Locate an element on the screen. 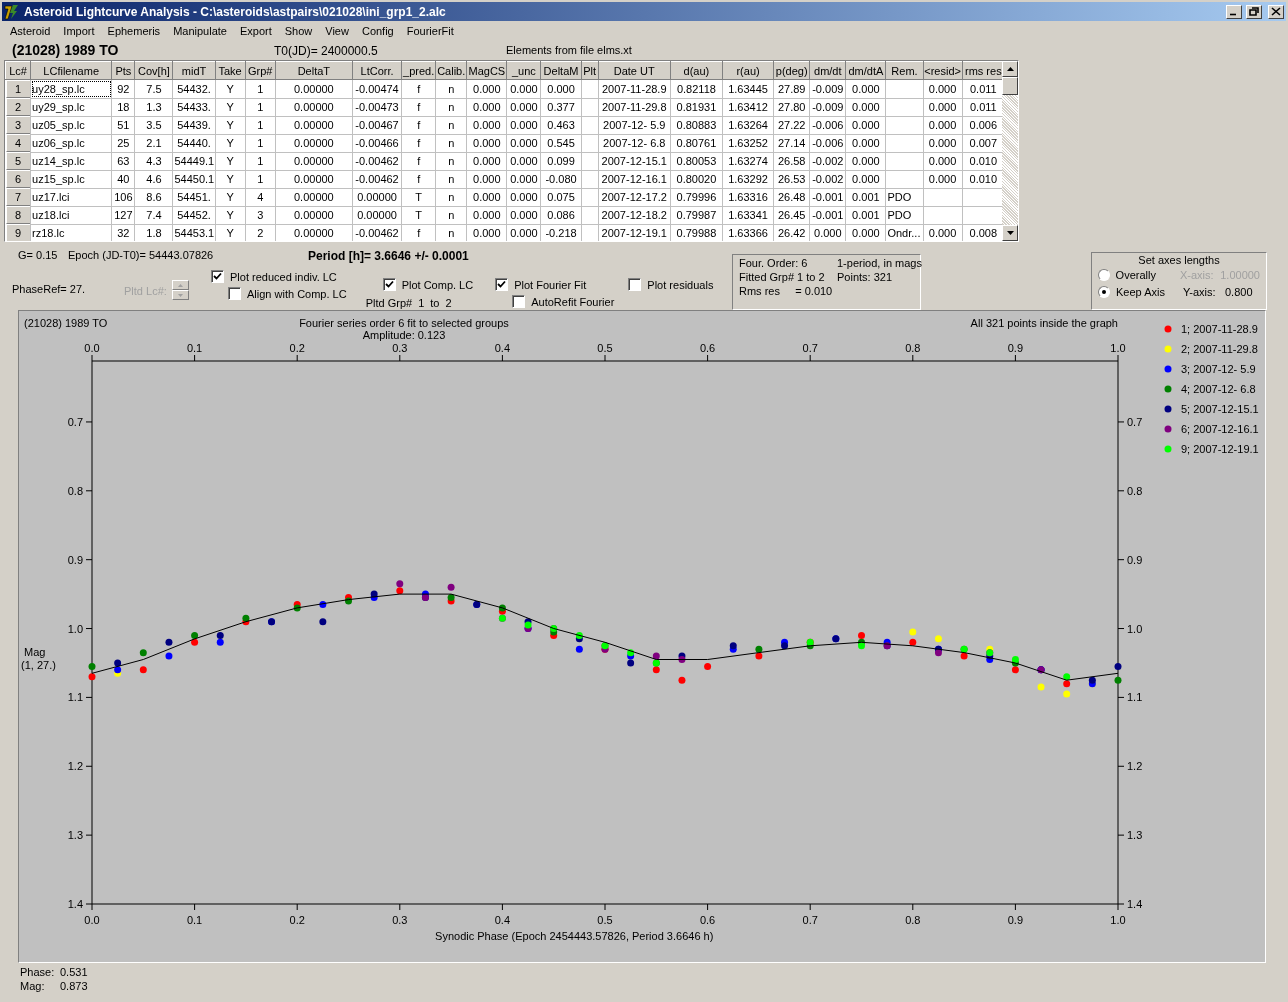 The image size is (1288, 1002). table-cell: uz18.lci is located at coordinates (71, 215).